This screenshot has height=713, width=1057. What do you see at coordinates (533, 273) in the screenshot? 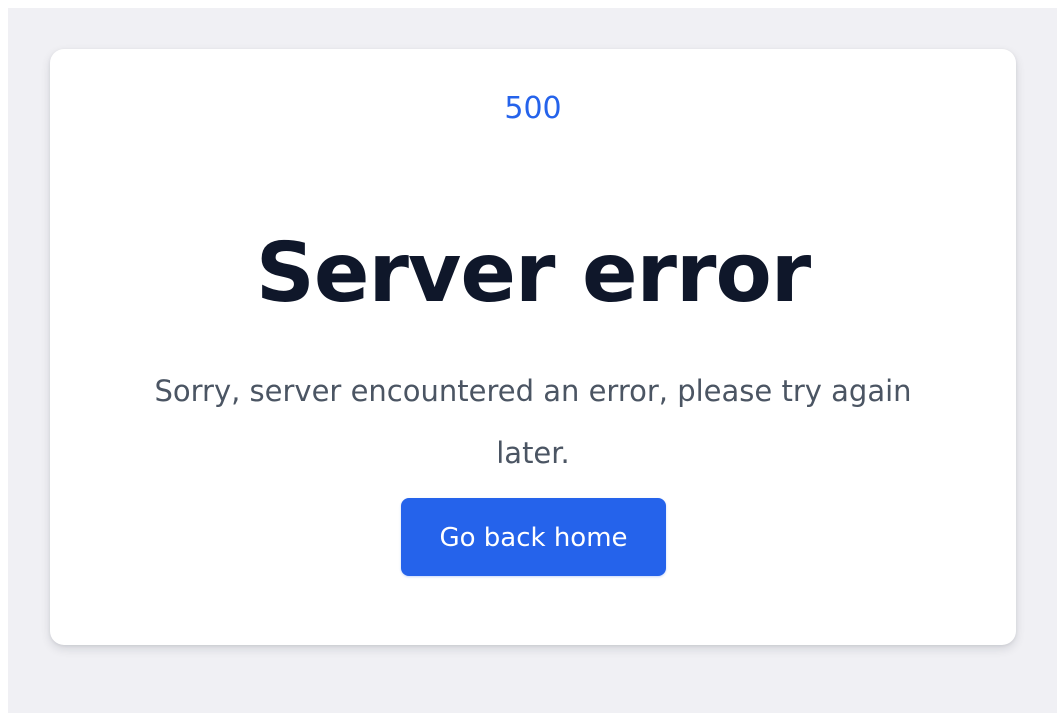
I see `page-title: Server error` at bounding box center [533, 273].